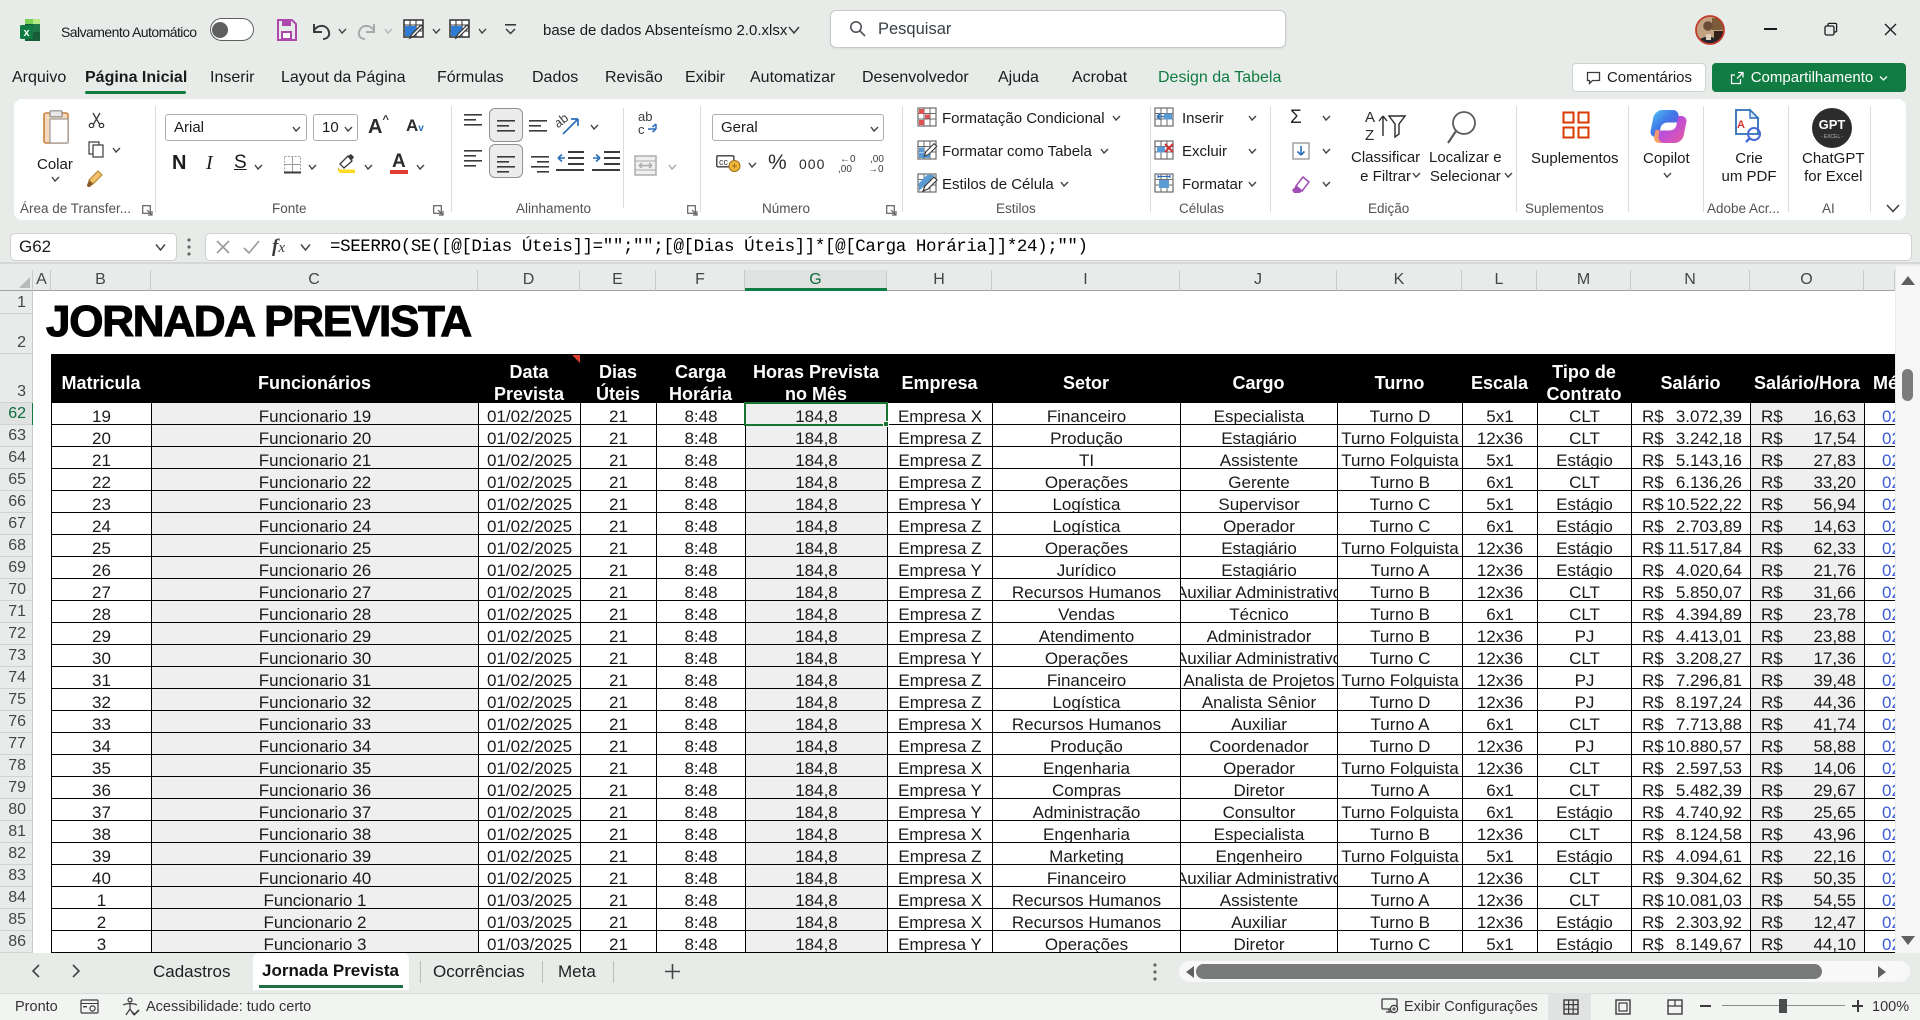  I want to click on svg-text: →0, so click(876, 169).